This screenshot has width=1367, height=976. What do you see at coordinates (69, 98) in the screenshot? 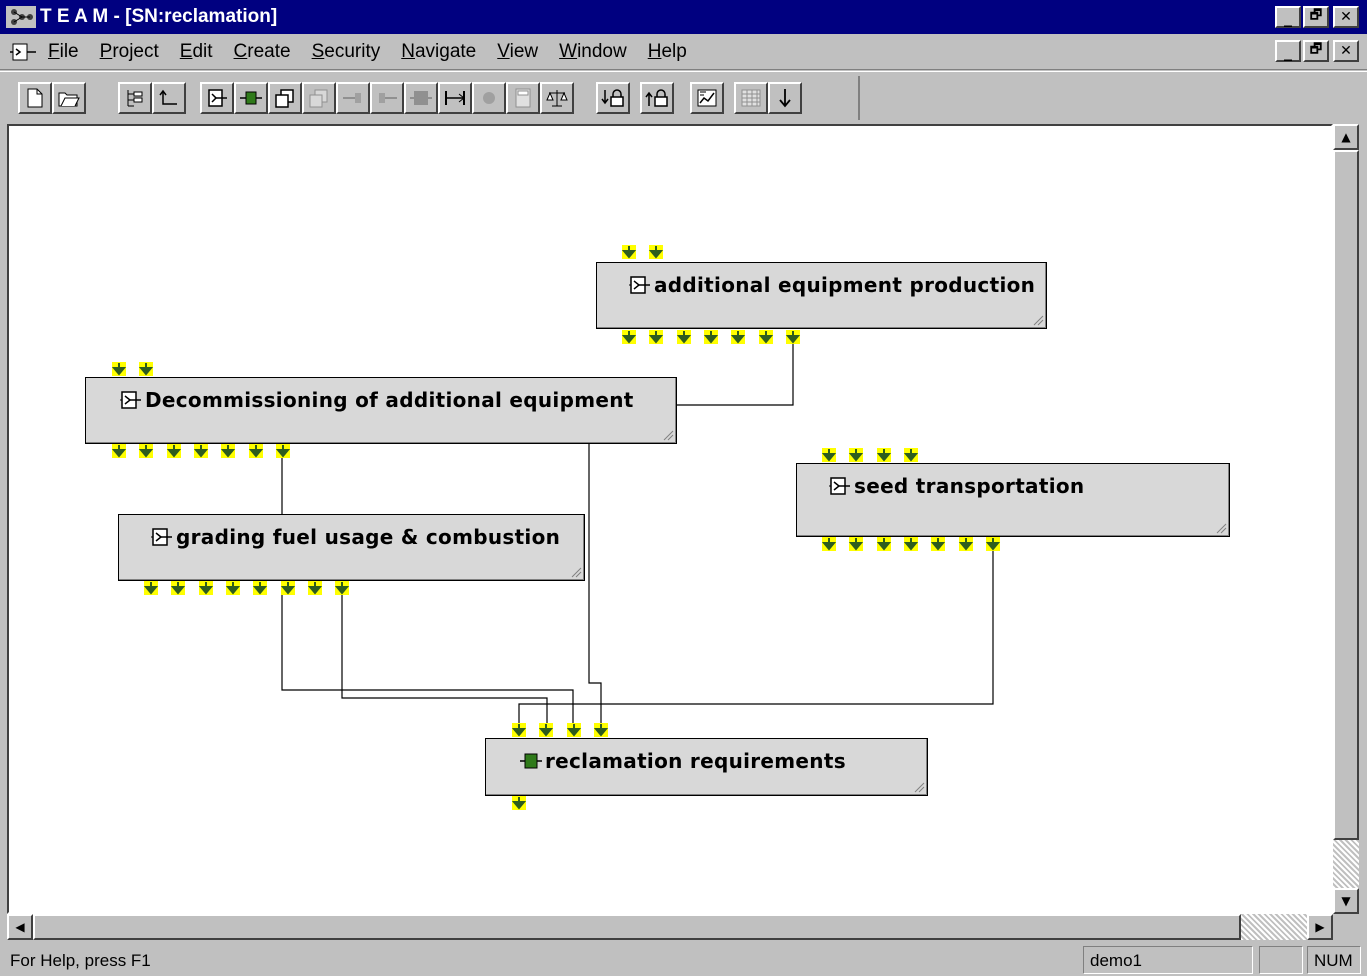
I see `open-button` at bounding box center [69, 98].